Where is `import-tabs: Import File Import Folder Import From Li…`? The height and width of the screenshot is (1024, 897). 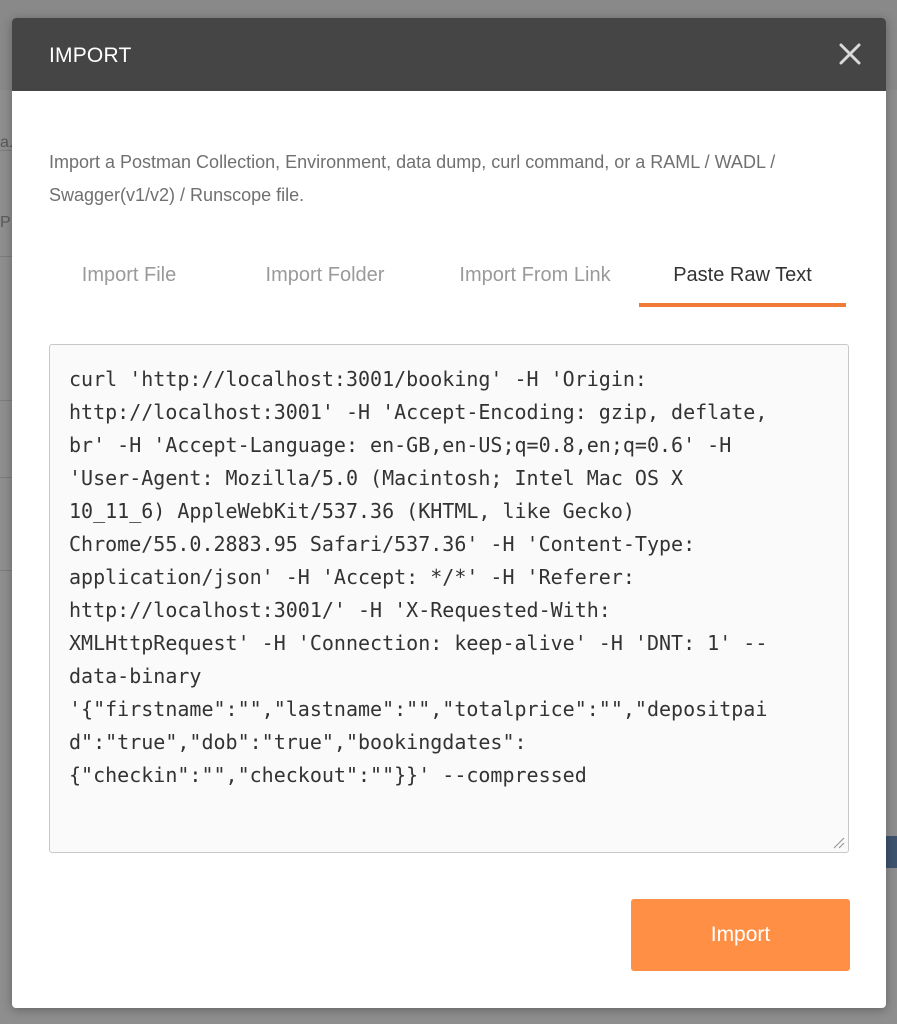
import-tabs: Import File Import Folder Import From Li… is located at coordinates (449, 282).